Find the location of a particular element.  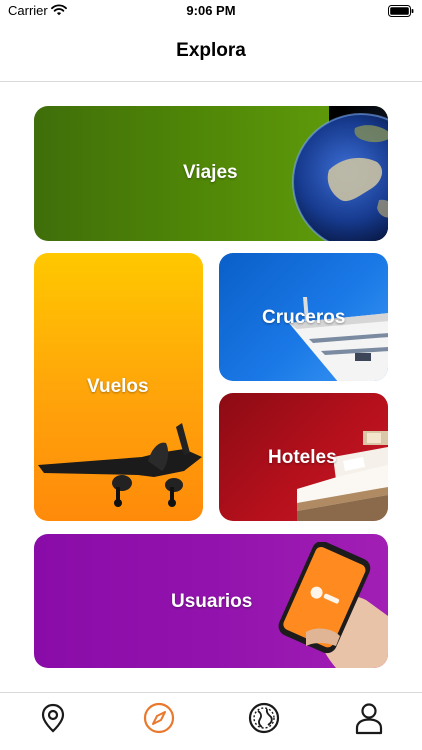

phone-in-hand-image is located at coordinates (329, 604).